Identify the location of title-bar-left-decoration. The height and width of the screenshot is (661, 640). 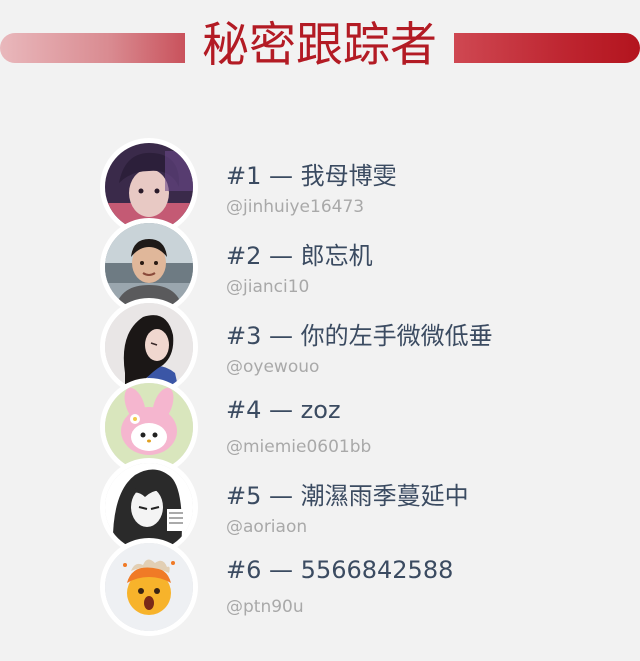
(92, 48).